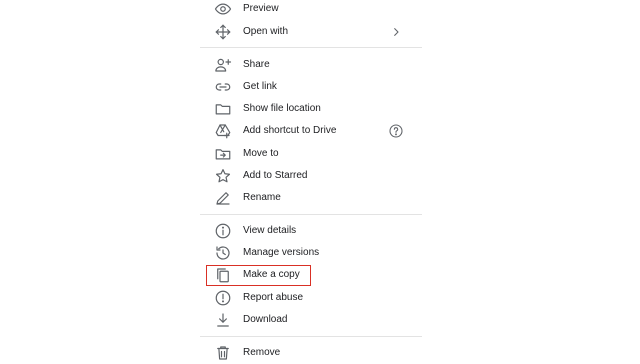  Describe the element at coordinates (311, 154) in the screenshot. I see `menu-item-move-to: Move to` at that location.